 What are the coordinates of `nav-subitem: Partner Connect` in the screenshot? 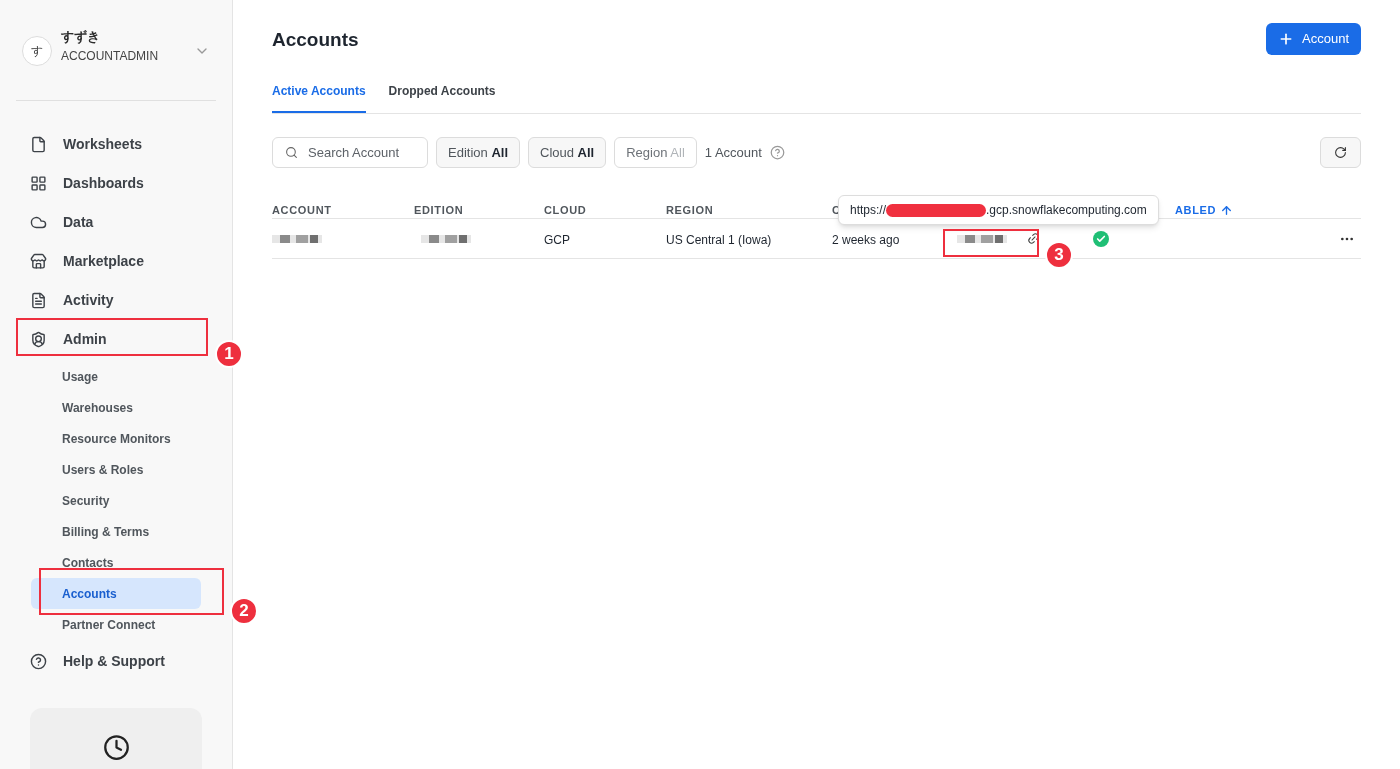 It's located at (116, 624).